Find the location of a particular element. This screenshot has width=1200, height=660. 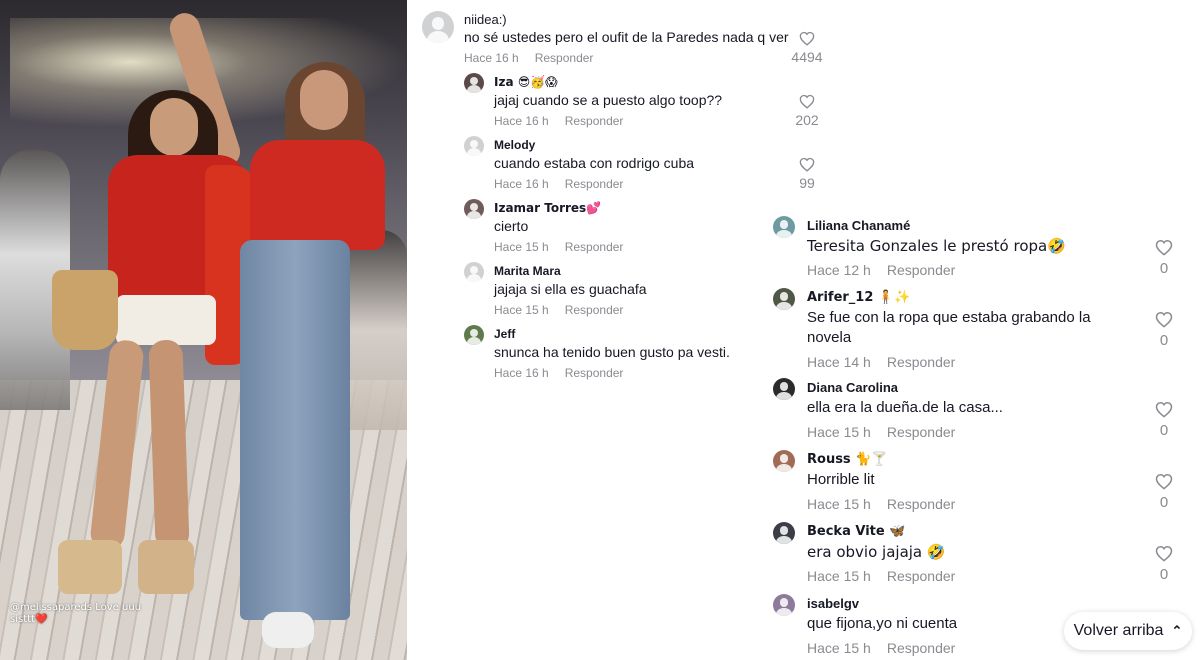

background-person-right is located at coordinates (376, 330).